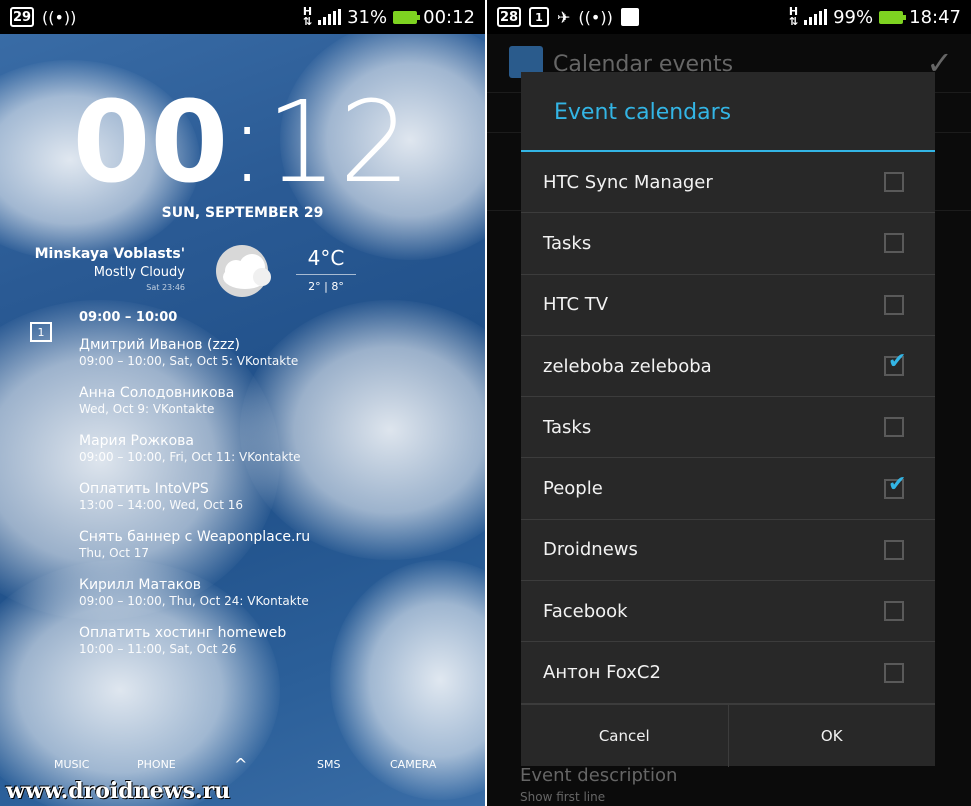 The height and width of the screenshot is (806, 971). Describe the element at coordinates (728, 367) in the screenshot. I see `calendar-option: zeleboba zeleboba` at that location.